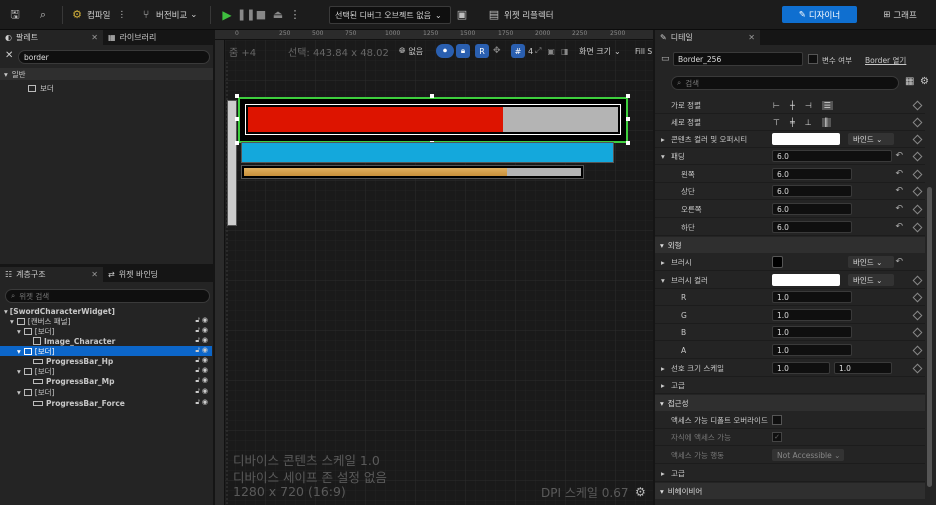  Describe the element at coordinates (806, 139) in the screenshot. I see `content-color-swatch` at that location.